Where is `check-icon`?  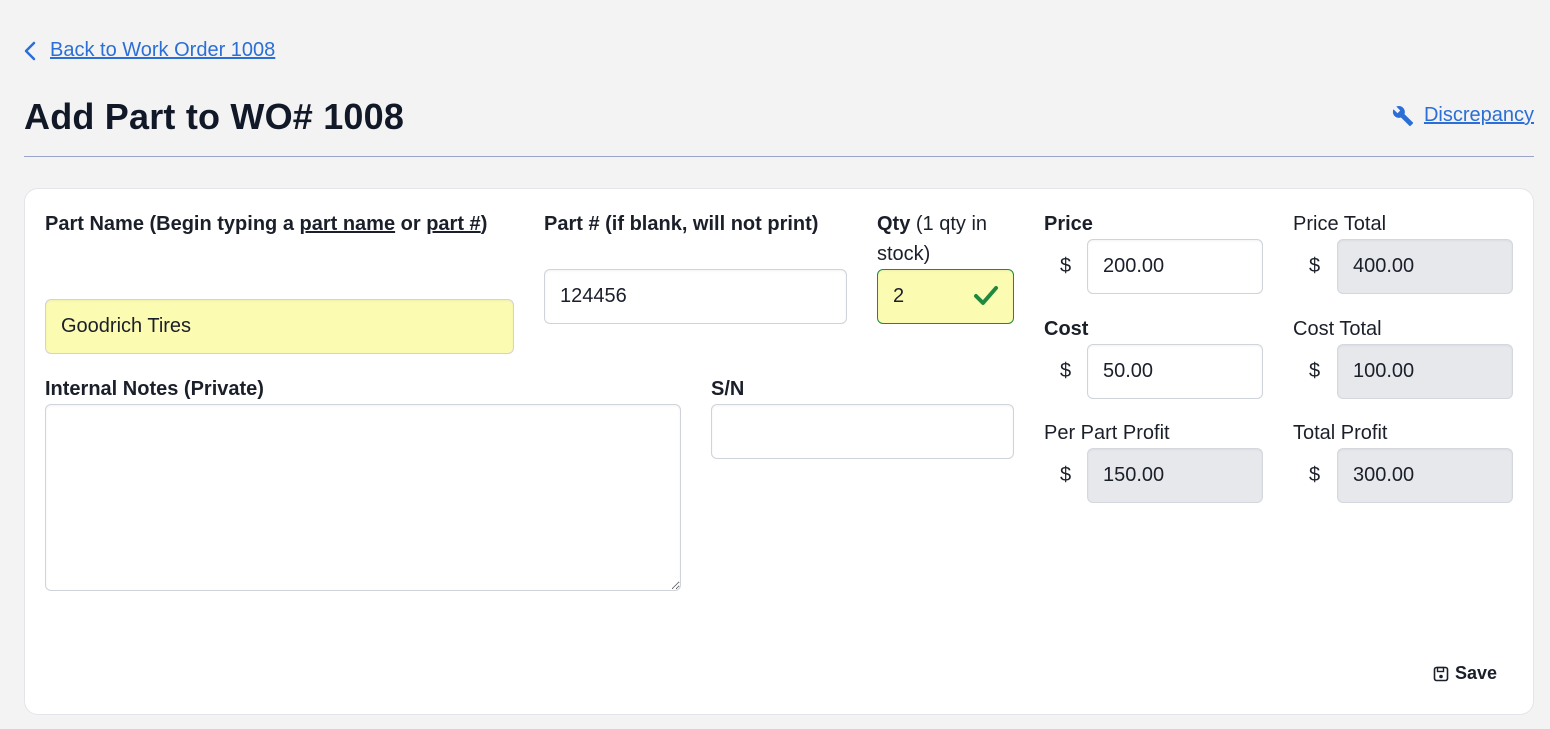 check-icon is located at coordinates (986, 295).